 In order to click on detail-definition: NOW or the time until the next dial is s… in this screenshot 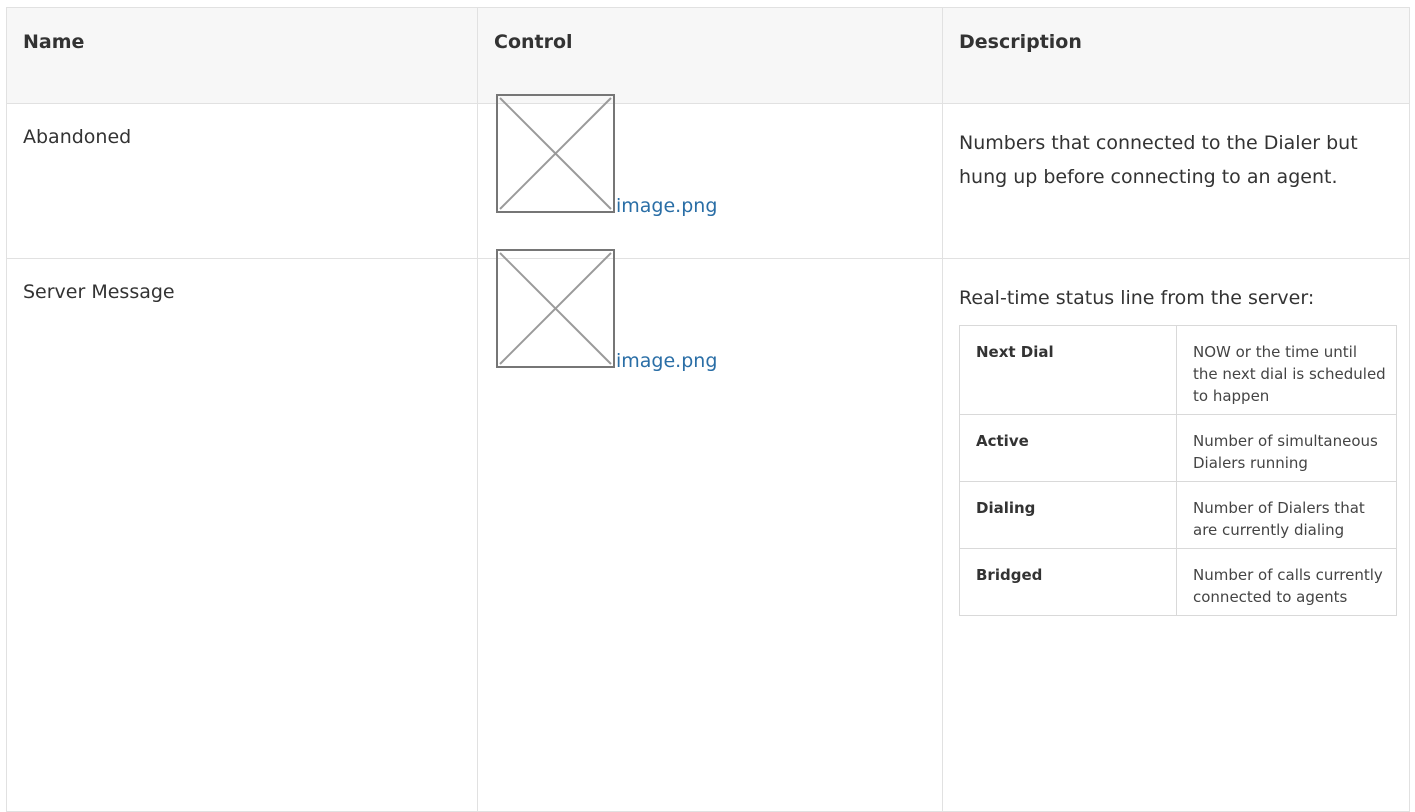, I will do `click(1286, 370)`.